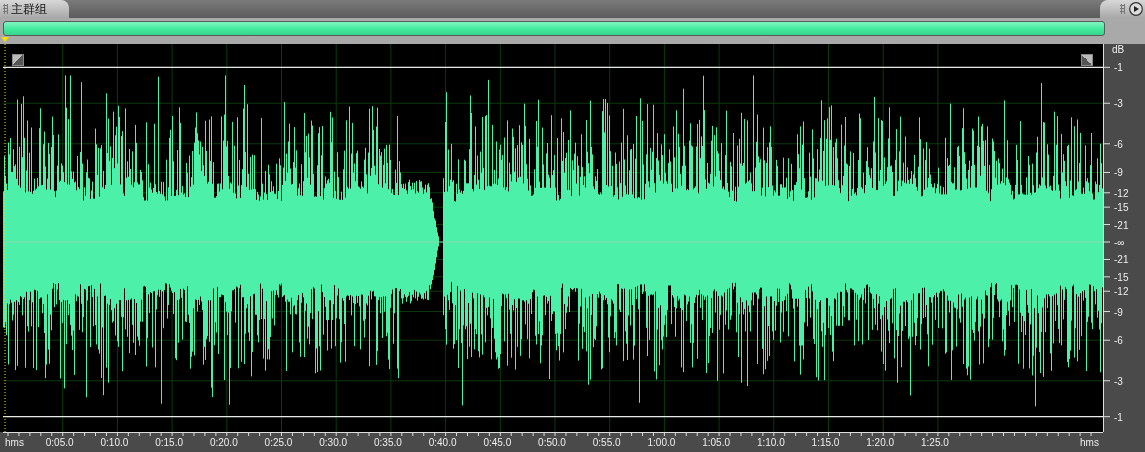  Describe the element at coordinates (1136, 9) in the screenshot. I see `play-icon` at that location.